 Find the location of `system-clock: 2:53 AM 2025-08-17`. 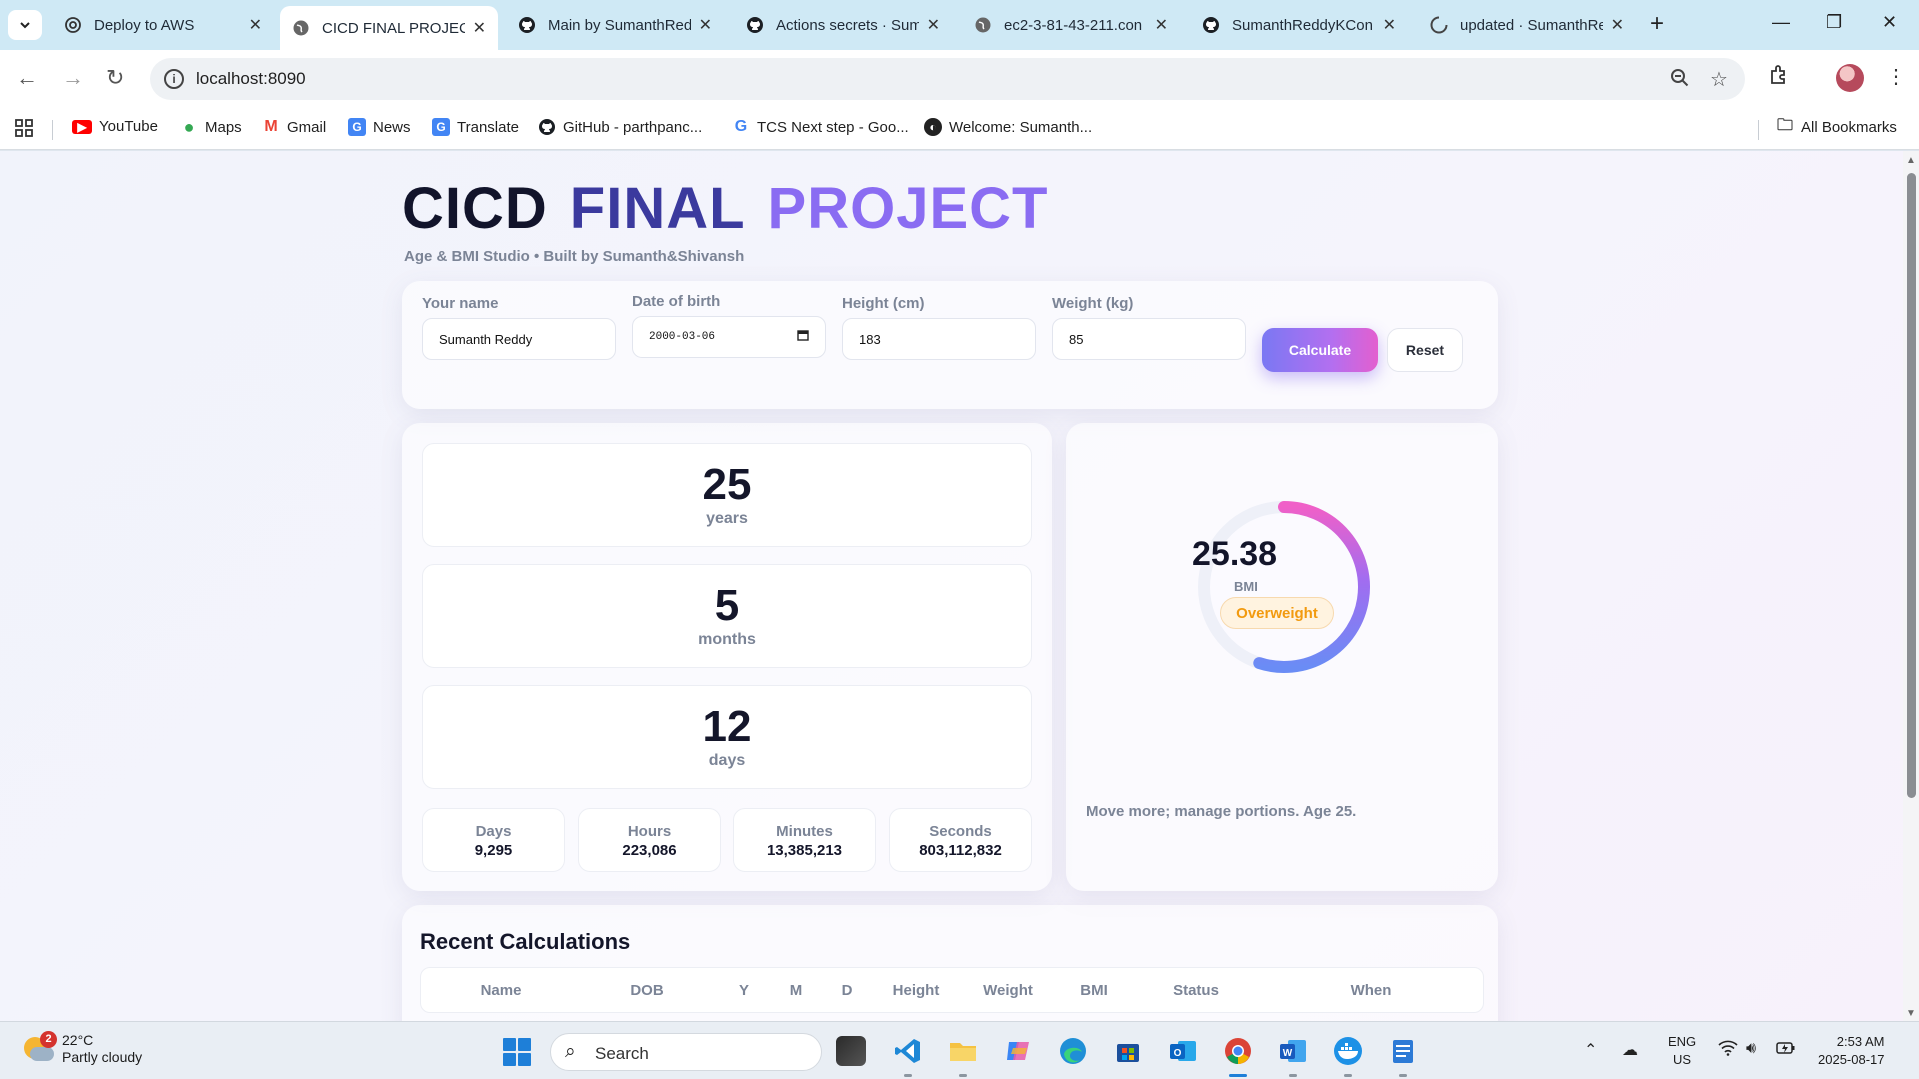

system-clock: 2:53 AM 2025-08-17 is located at coordinates (1851, 1051).